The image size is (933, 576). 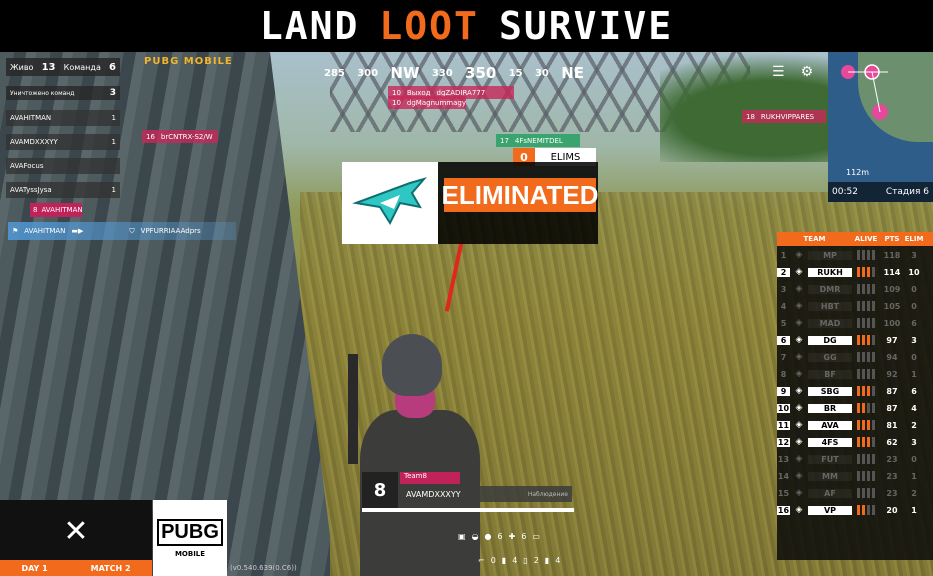 What do you see at coordinates (830, 272) in the screenshot?
I see `team-name: RUKH` at bounding box center [830, 272].